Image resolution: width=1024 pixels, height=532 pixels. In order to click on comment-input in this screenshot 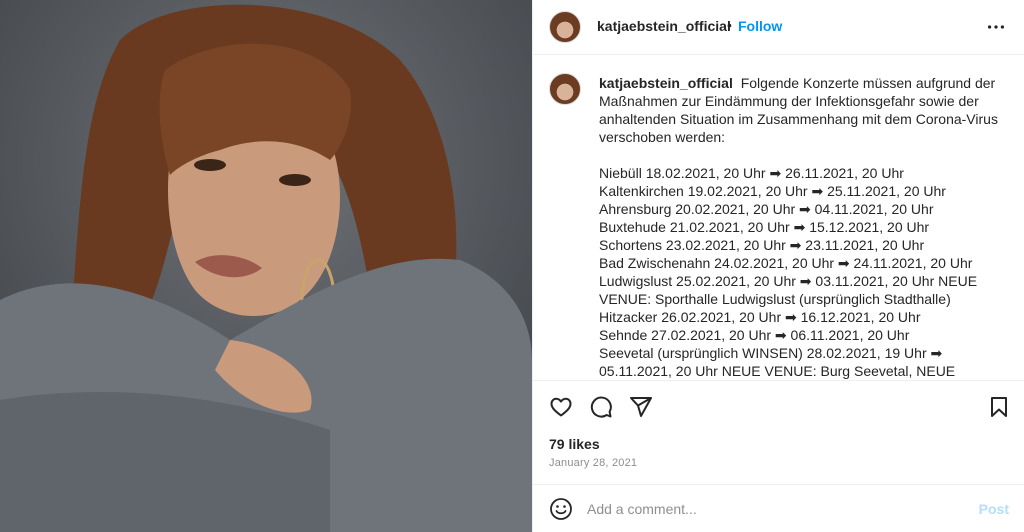, I will do `click(767, 509)`.